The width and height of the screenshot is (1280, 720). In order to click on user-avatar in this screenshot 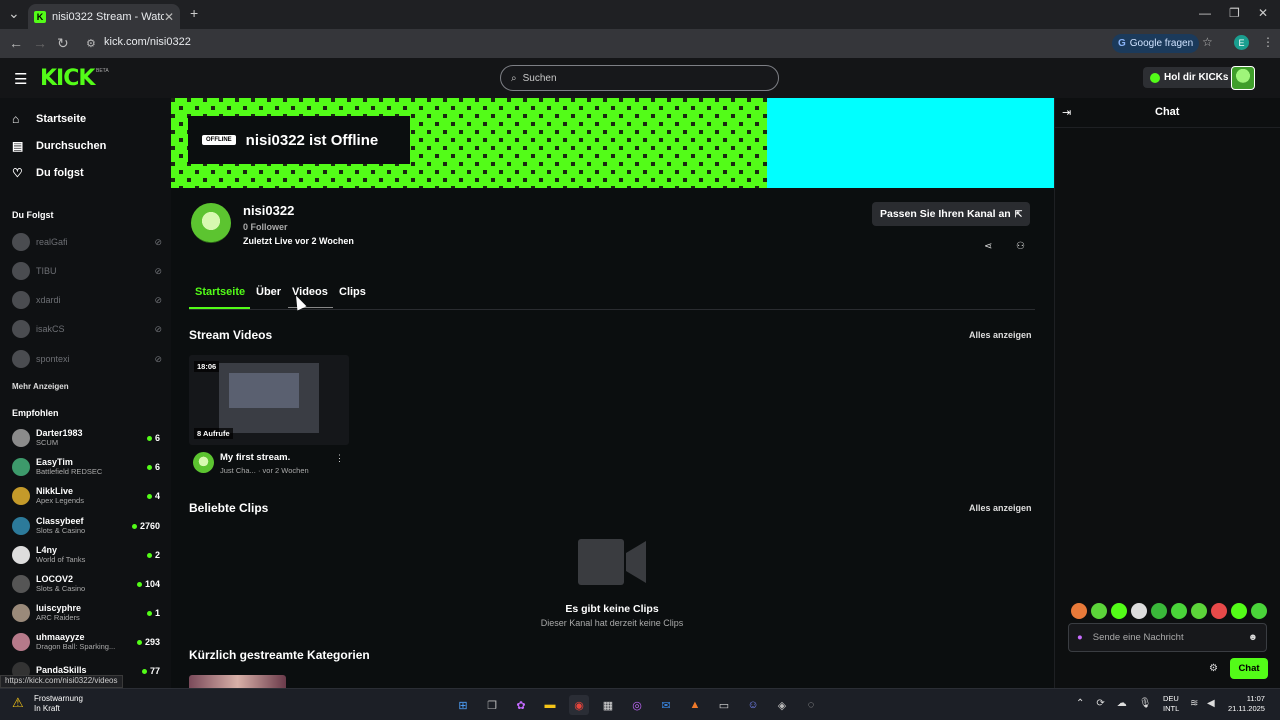, I will do `click(1243, 78)`.